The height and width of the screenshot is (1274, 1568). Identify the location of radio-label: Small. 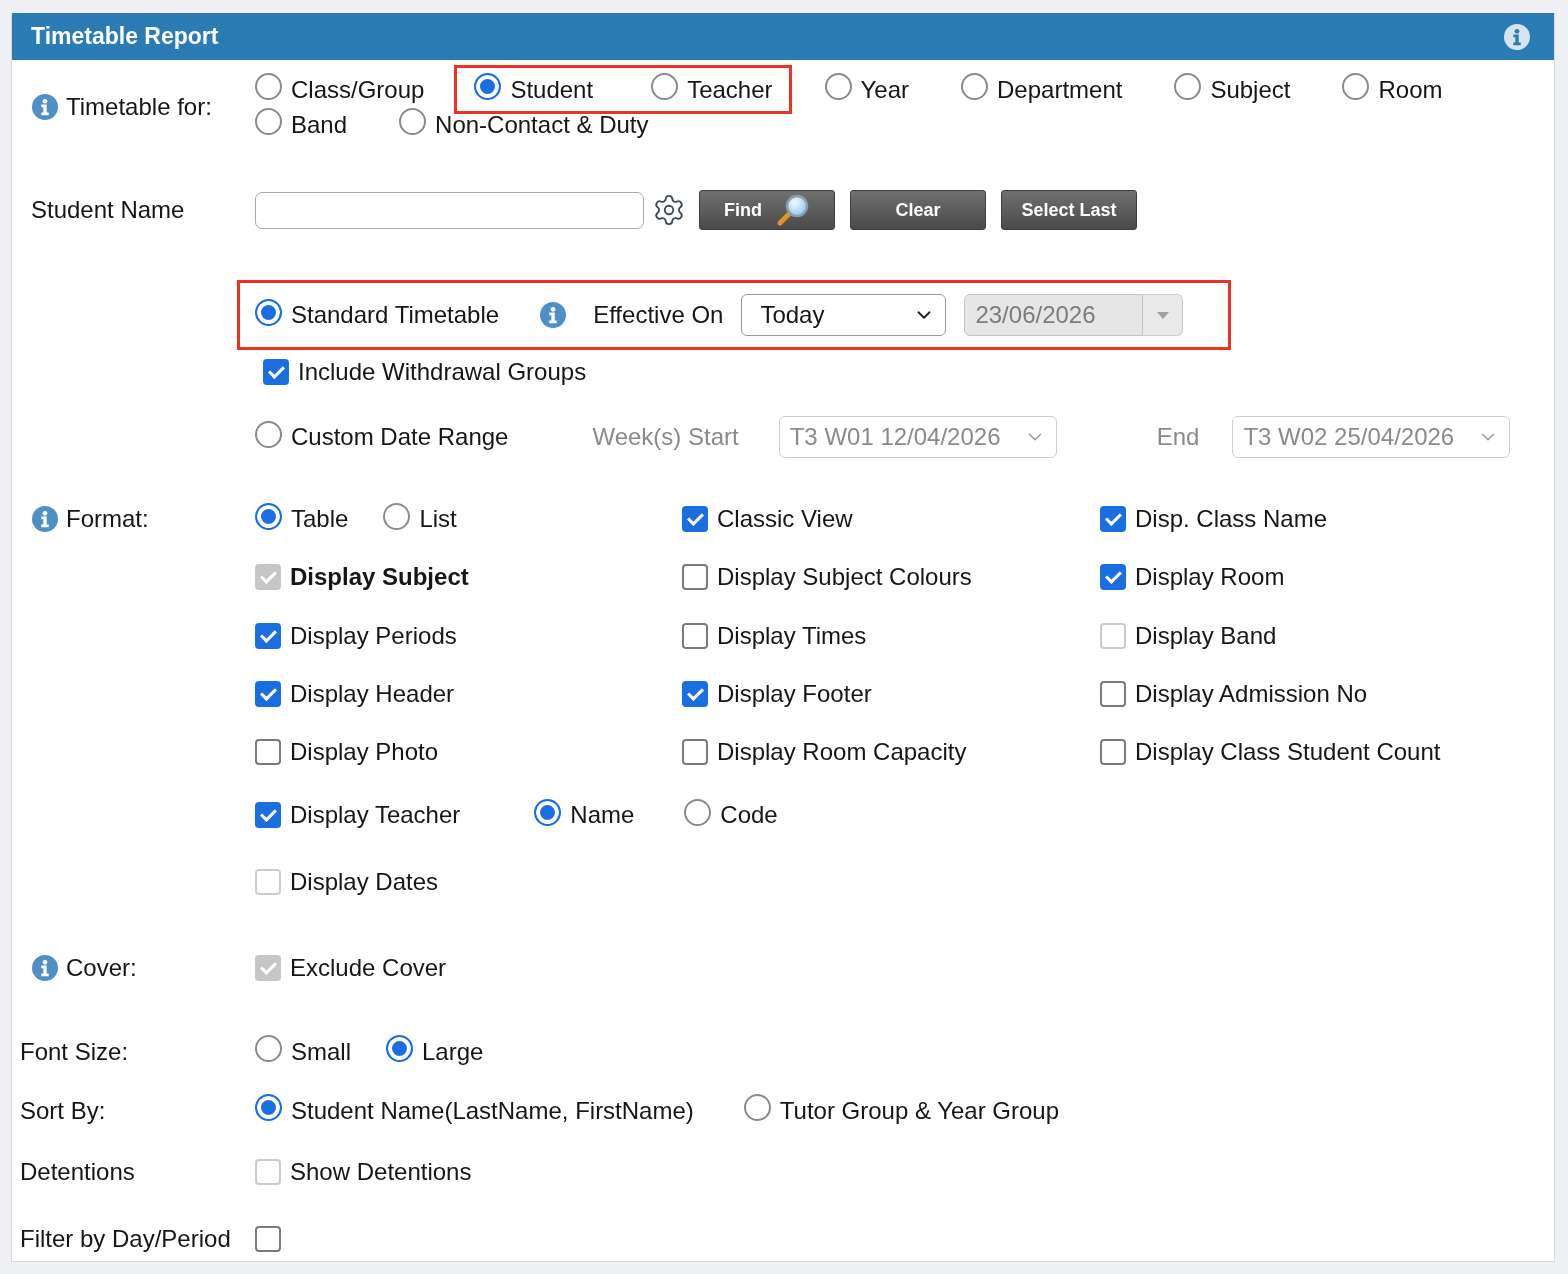
(321, 1051).